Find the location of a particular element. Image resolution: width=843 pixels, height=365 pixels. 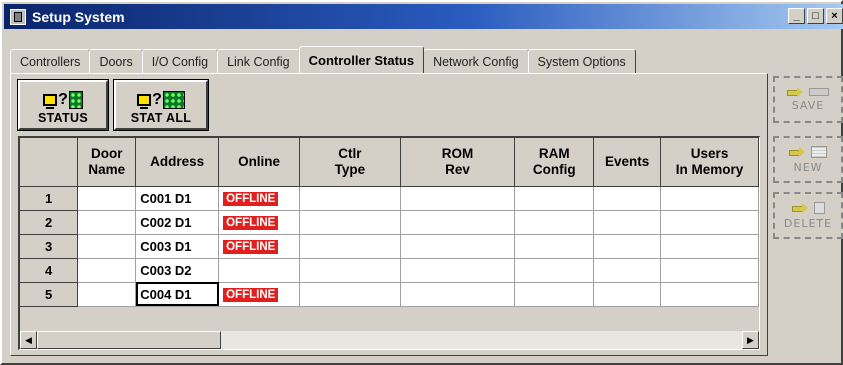

status-button: ? STATUS is located at coordinates (63, 105).